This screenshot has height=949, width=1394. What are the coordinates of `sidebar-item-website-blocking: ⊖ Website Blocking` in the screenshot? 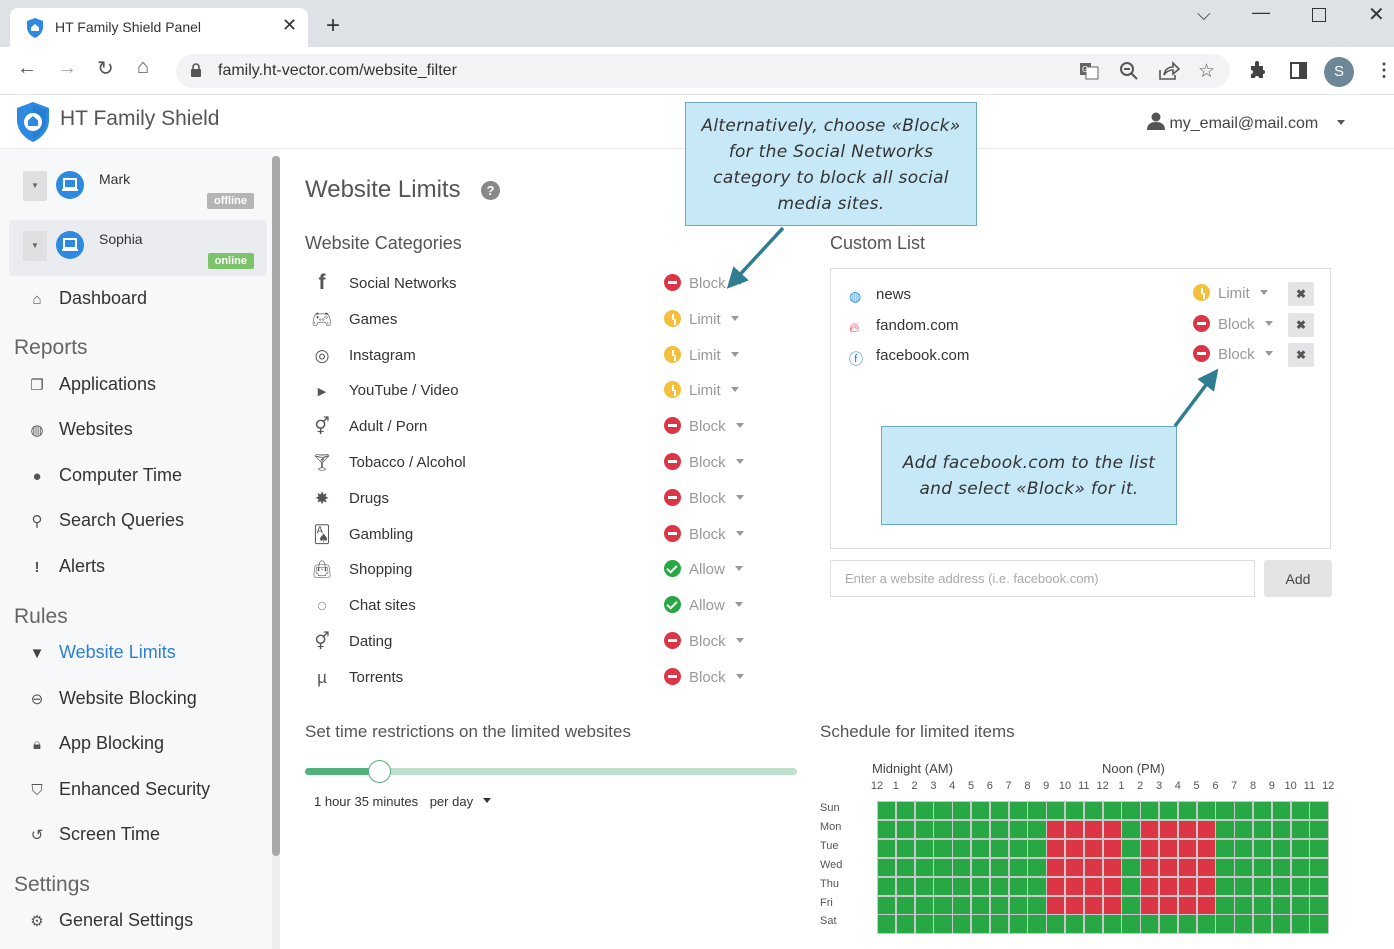 It's located at (112, 698).